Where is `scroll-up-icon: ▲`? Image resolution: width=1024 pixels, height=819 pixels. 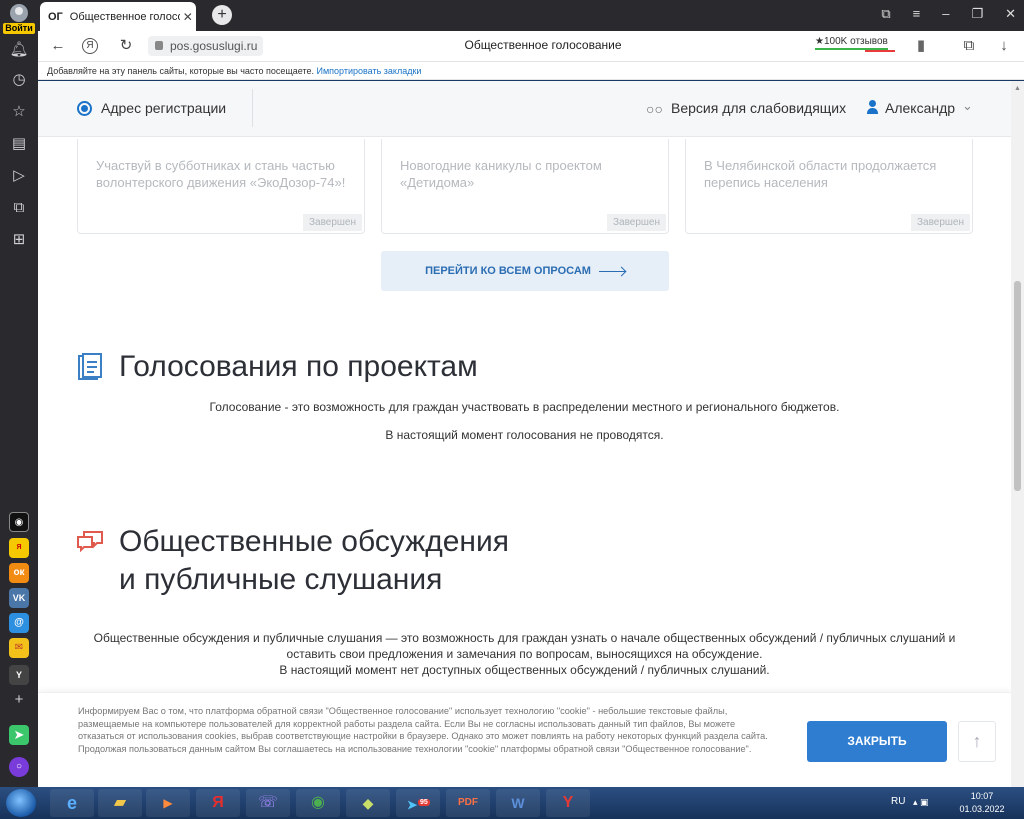 scroll-up-icon: ▲ is located at coordinates (1017, 88).